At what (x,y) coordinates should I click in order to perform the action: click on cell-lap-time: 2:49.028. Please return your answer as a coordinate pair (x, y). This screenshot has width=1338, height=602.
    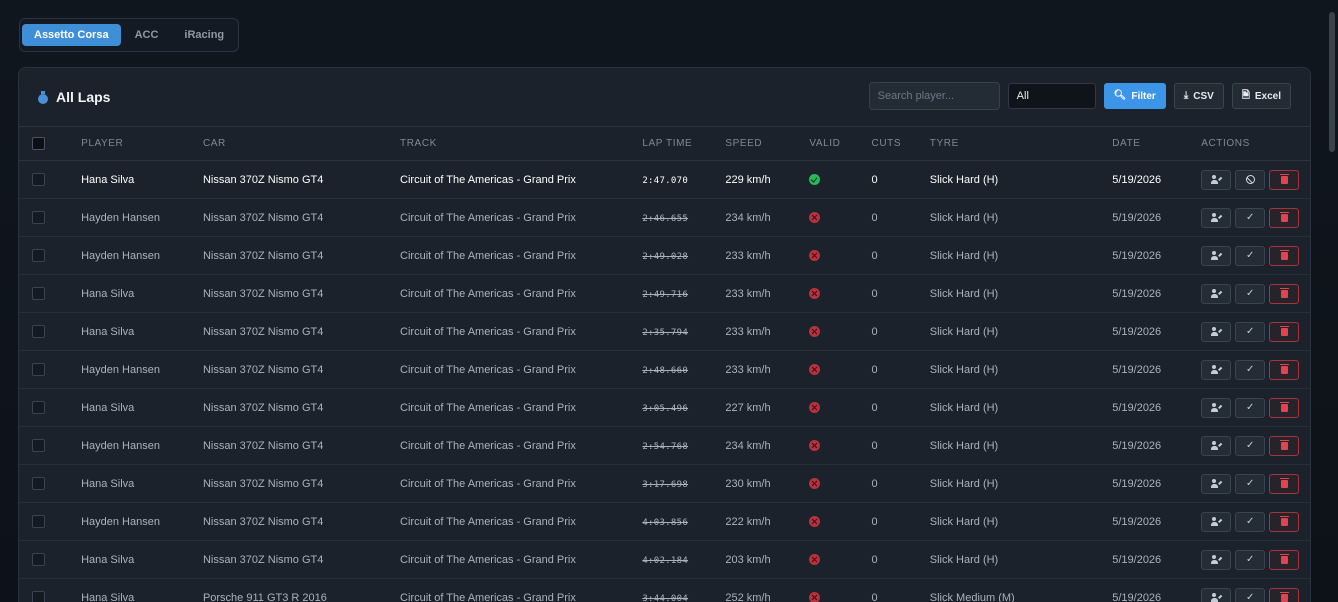
    Looking at the image, I should click on (684, 255).